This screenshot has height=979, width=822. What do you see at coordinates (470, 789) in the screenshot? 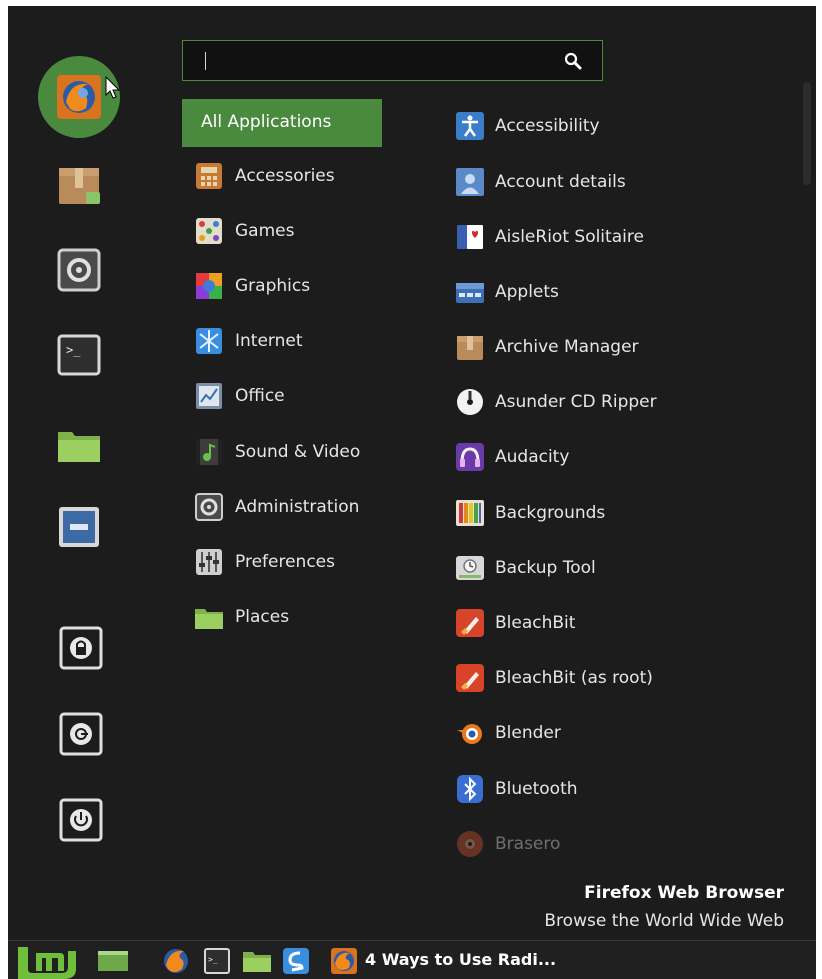
I see `bluetooth-icon` at bounding box center [470, 789].